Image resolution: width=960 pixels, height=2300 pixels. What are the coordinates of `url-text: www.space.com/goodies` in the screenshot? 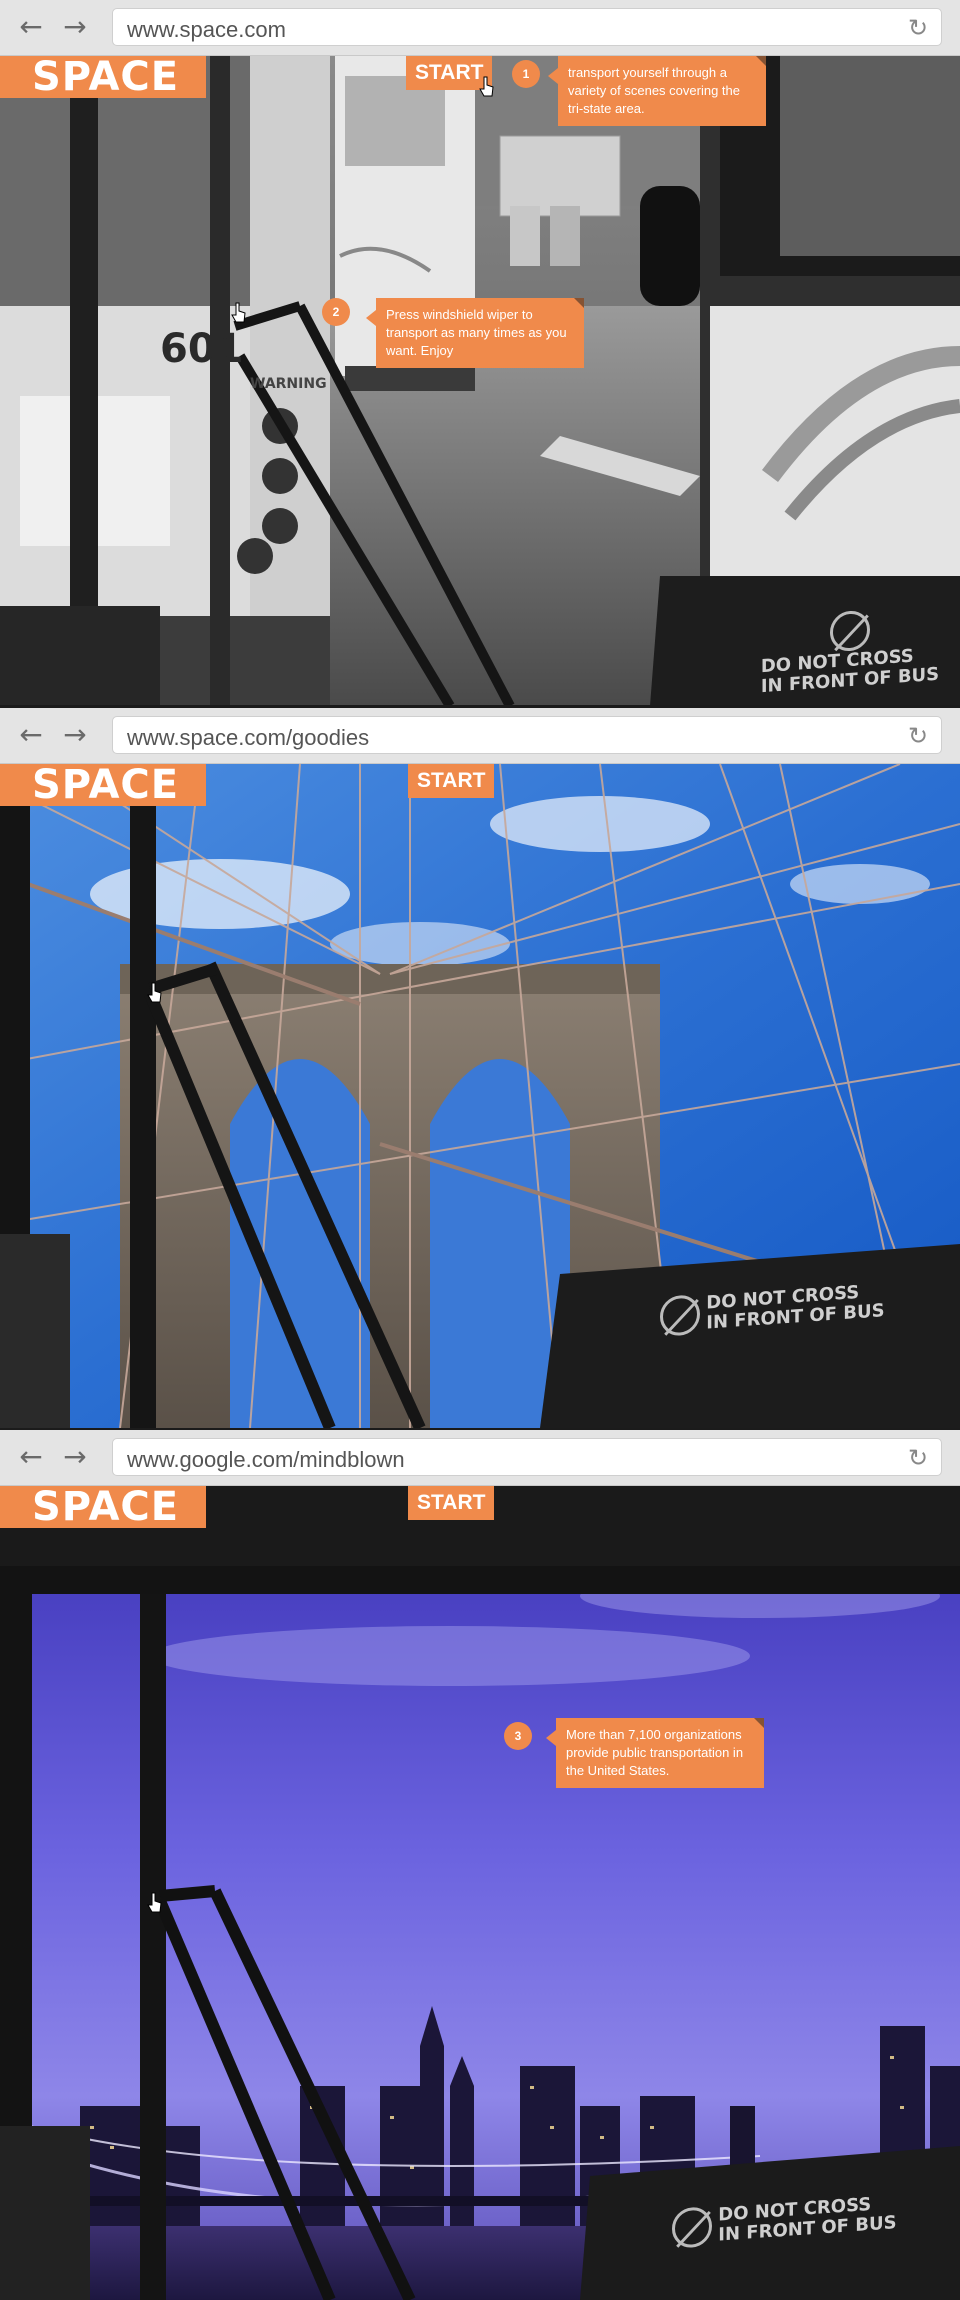 It's located at (248, 737).